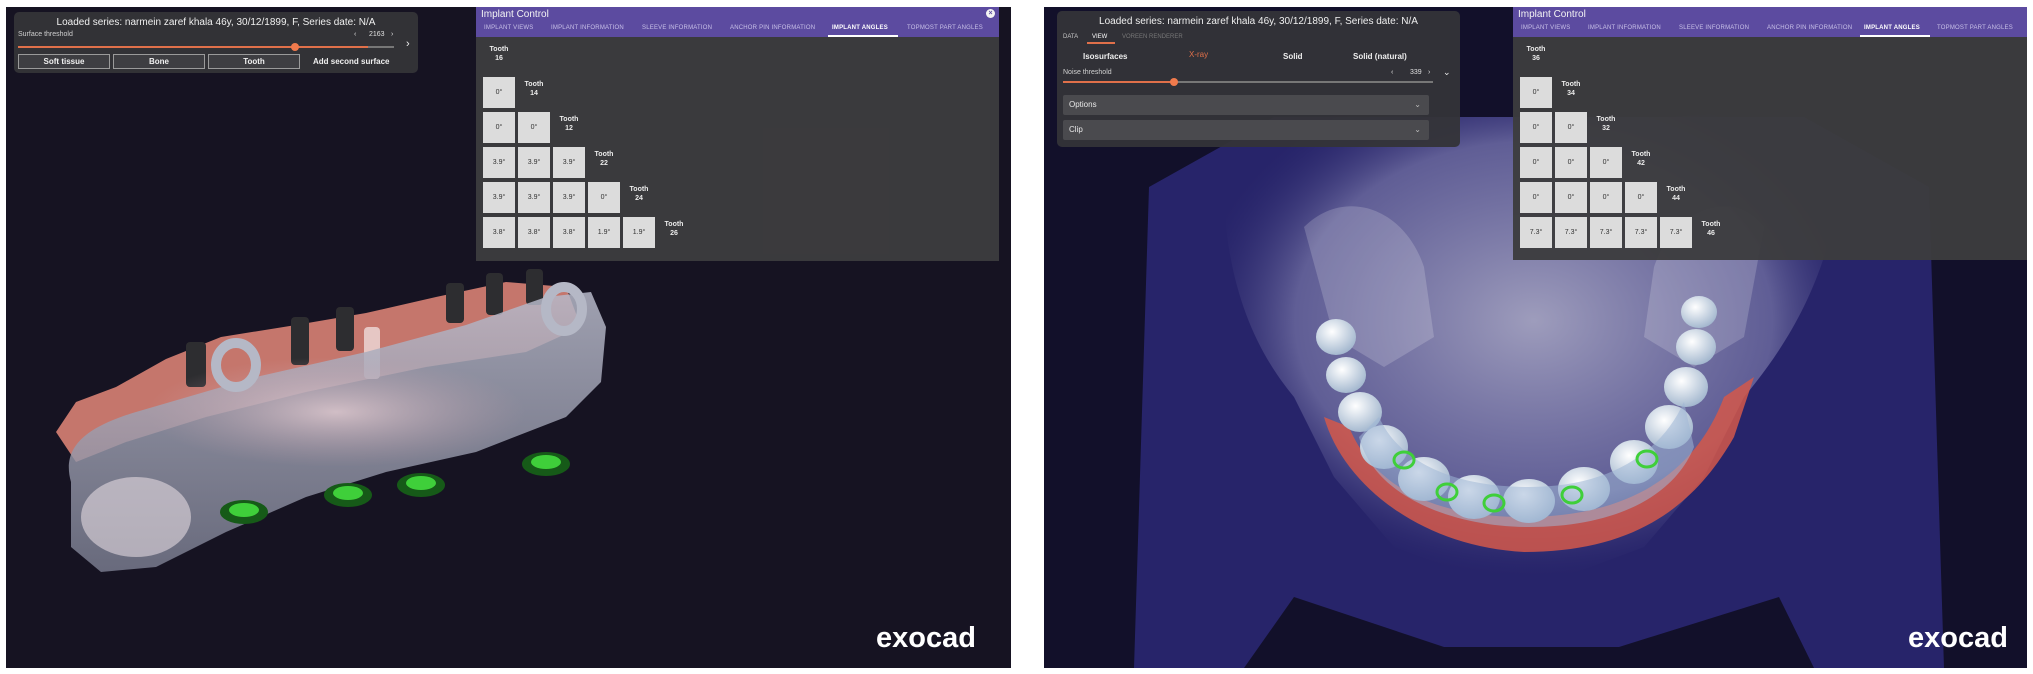  Describe the element at coordinates (1447, 72) in the screenshot. I see `collapse-chevron-icon: ⌄` at that location.